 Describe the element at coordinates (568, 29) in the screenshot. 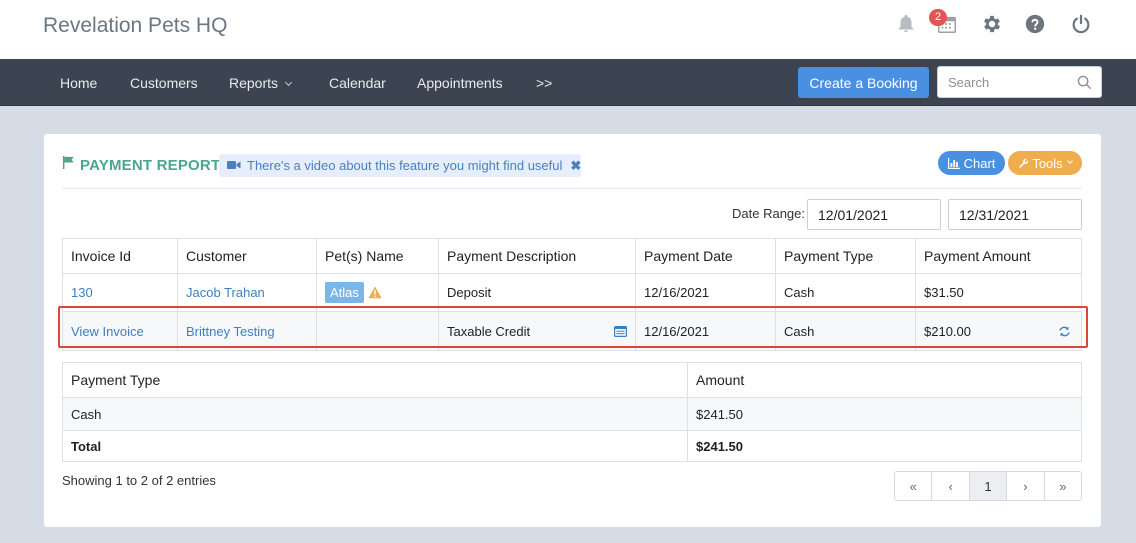

I see `top-bar: Revelation Pets HQ 2` at that location.